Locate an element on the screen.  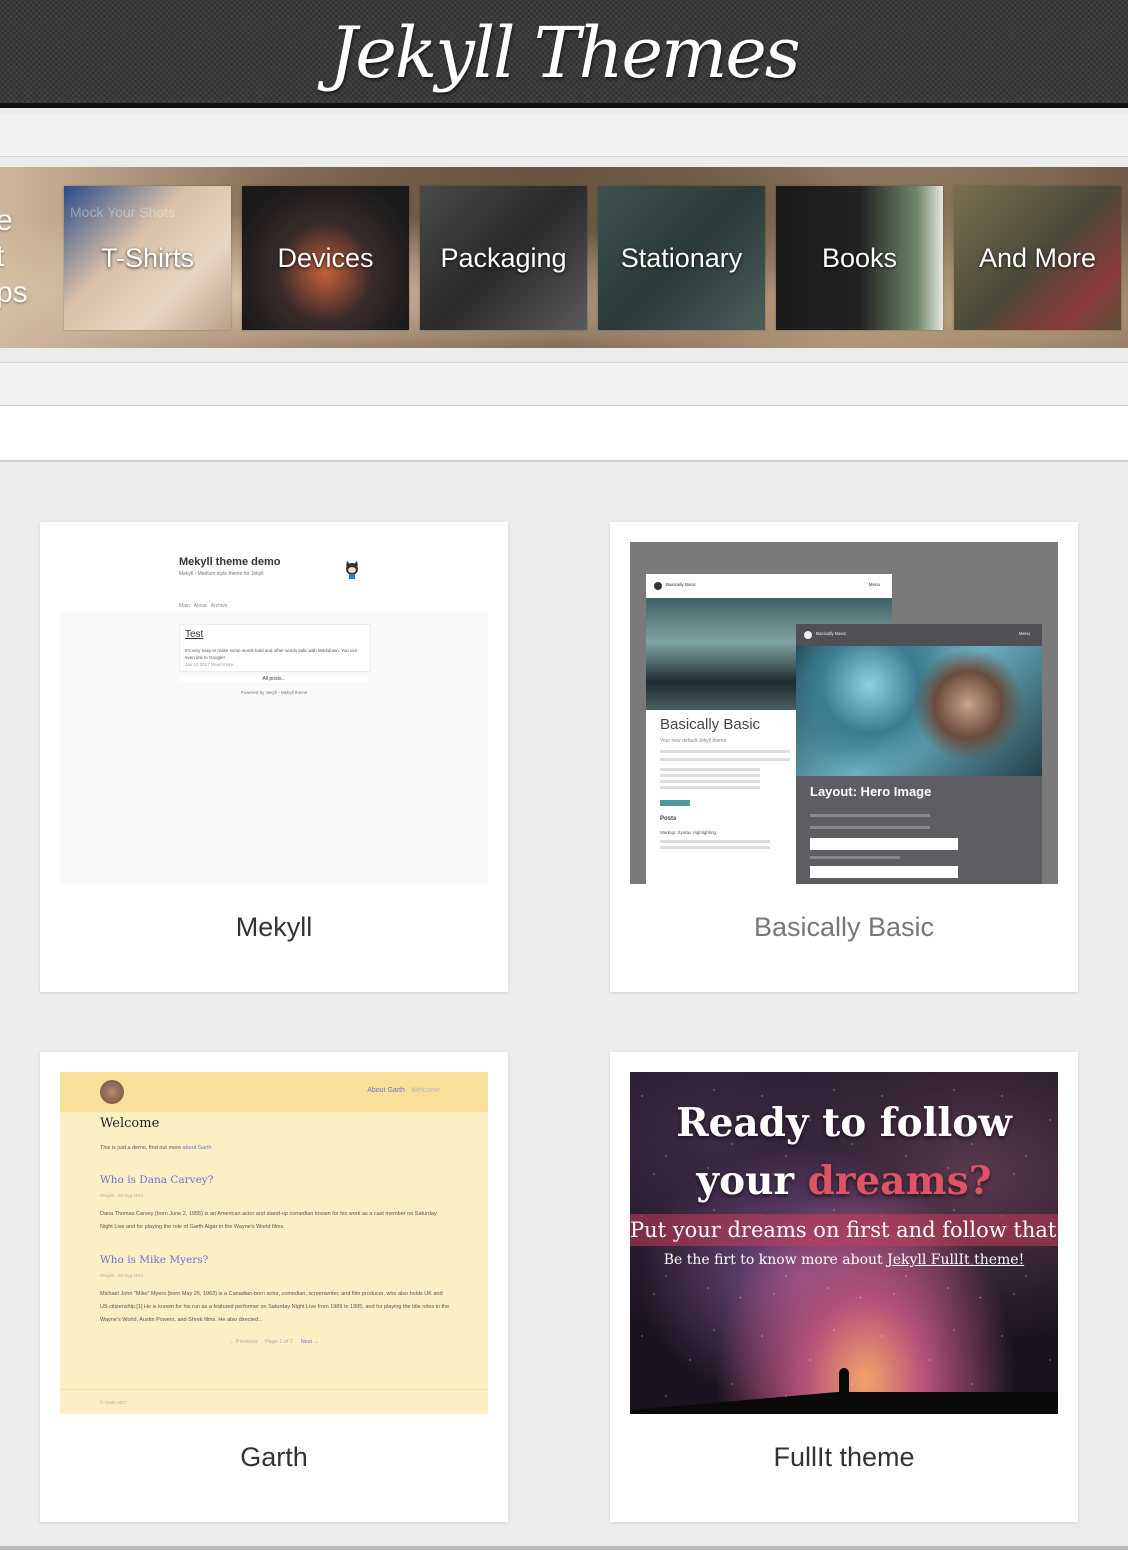
preview-nav-item: Welcome is located at coordinates (425, 1090).